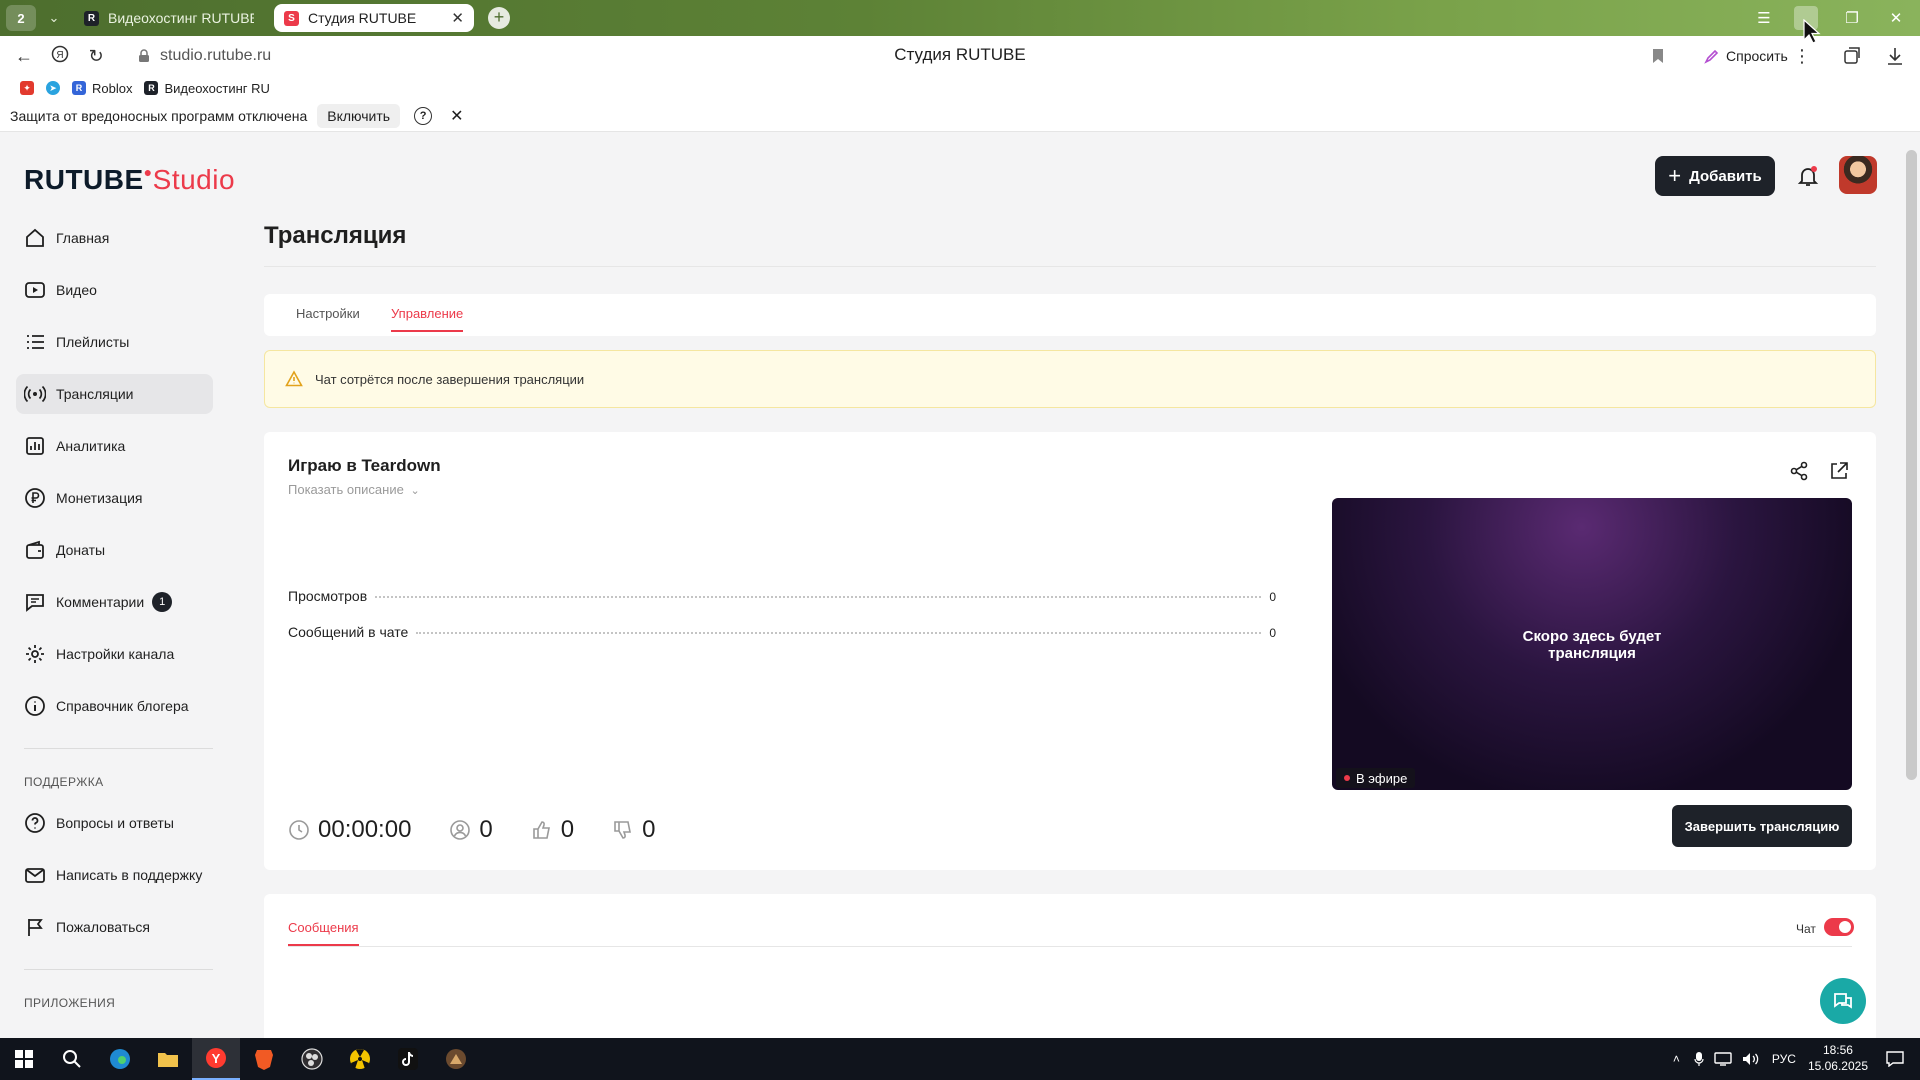 This screenshot has width=1920, height=1080. Describe the element at coordinates (335, 235) in the screenshot. I see `page-title: Трансляция` at that location.